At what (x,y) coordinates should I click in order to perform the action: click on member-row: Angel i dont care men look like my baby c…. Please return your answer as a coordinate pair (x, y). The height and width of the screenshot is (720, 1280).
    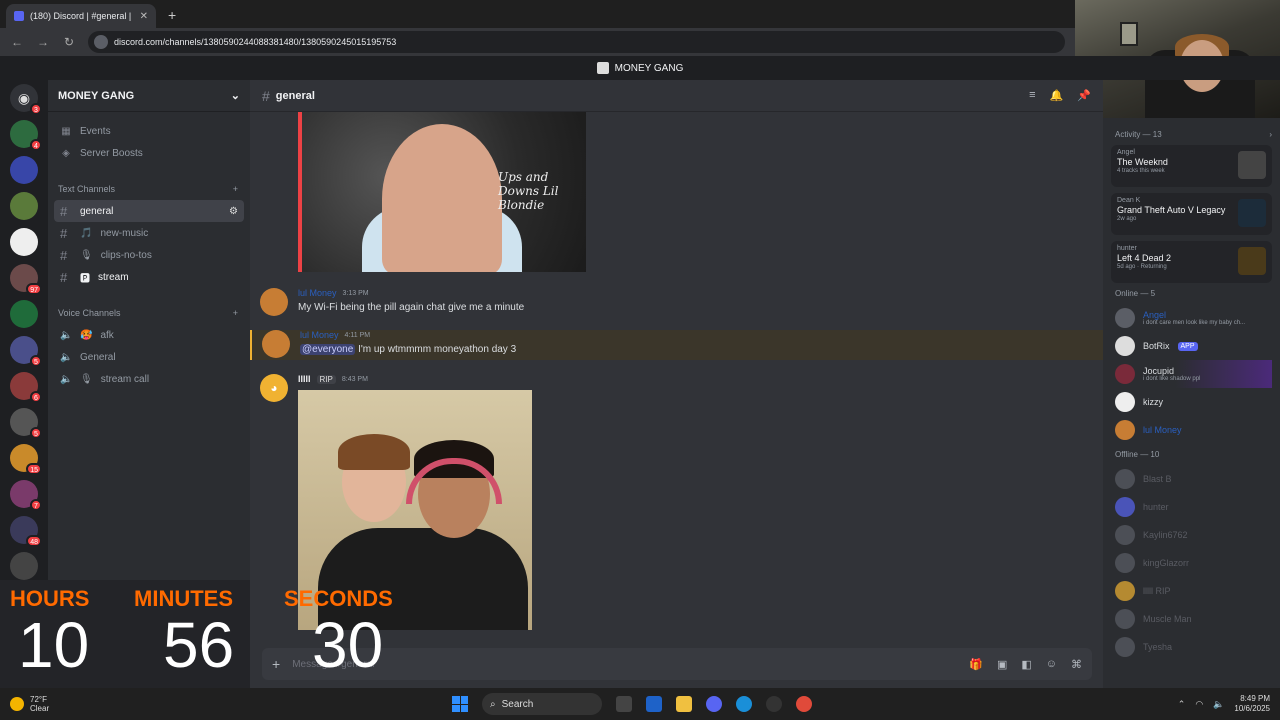
    Looking at the image, I should click on (1191, 318).